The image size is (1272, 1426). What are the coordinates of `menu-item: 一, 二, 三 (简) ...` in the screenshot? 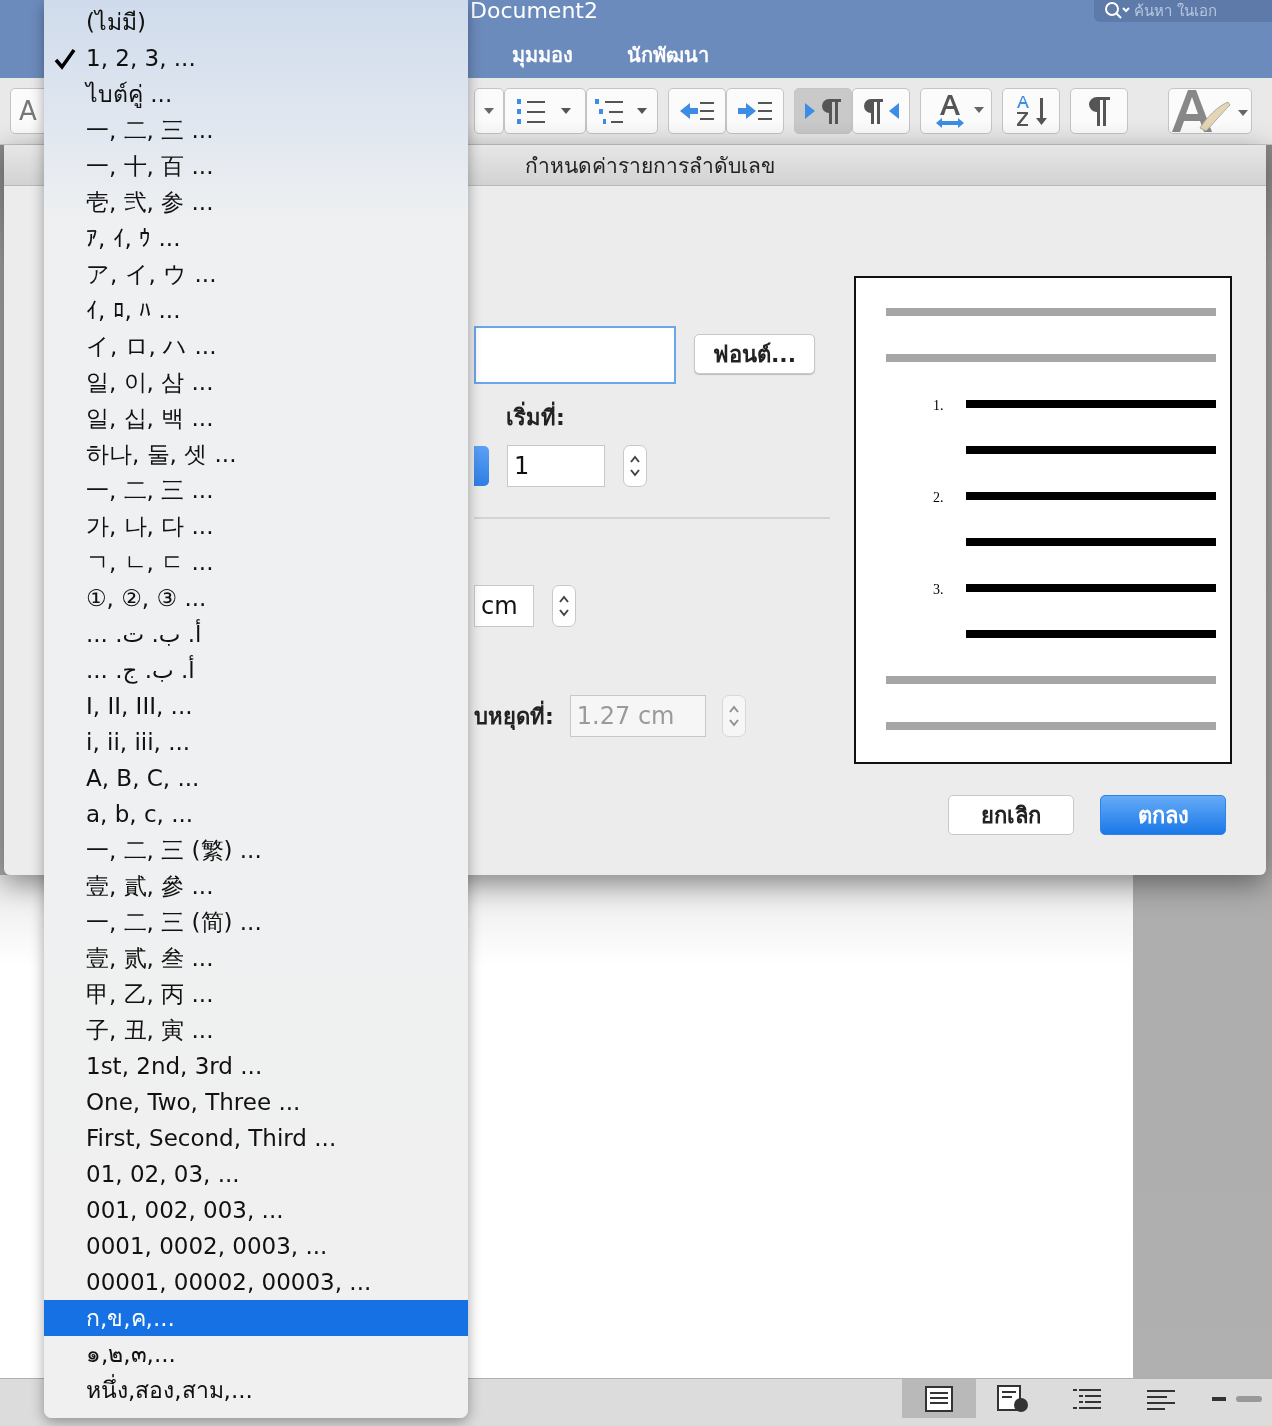 It's located at (256, 922).